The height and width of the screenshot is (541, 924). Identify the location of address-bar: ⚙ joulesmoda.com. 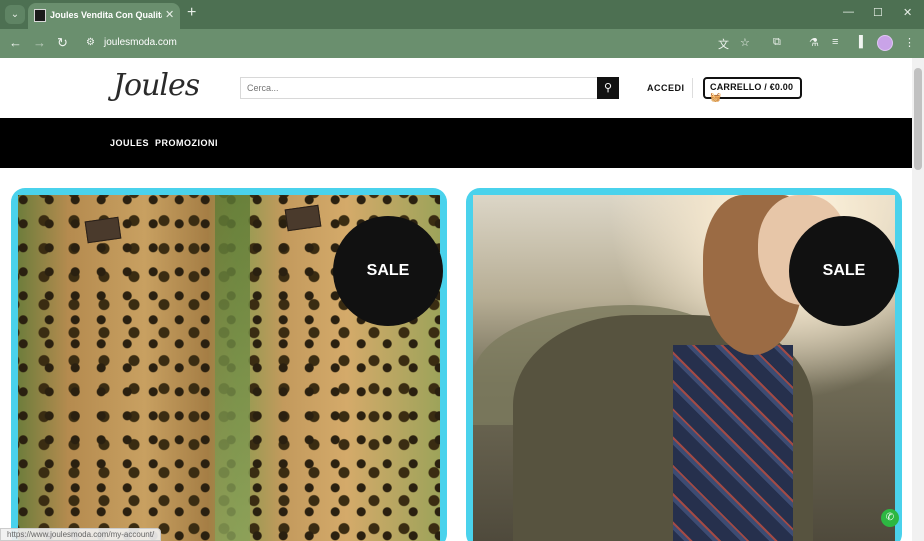
(420, 43).